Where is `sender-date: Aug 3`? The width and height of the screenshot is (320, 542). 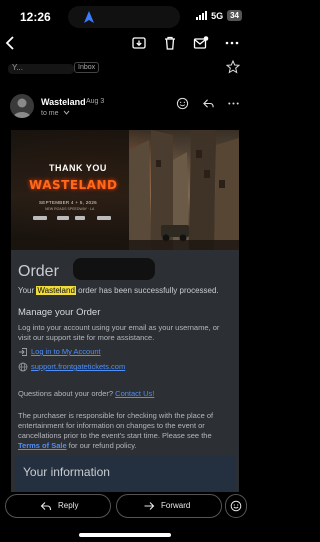 sender-date: Aug 3 is located at coordinates (95, 101).